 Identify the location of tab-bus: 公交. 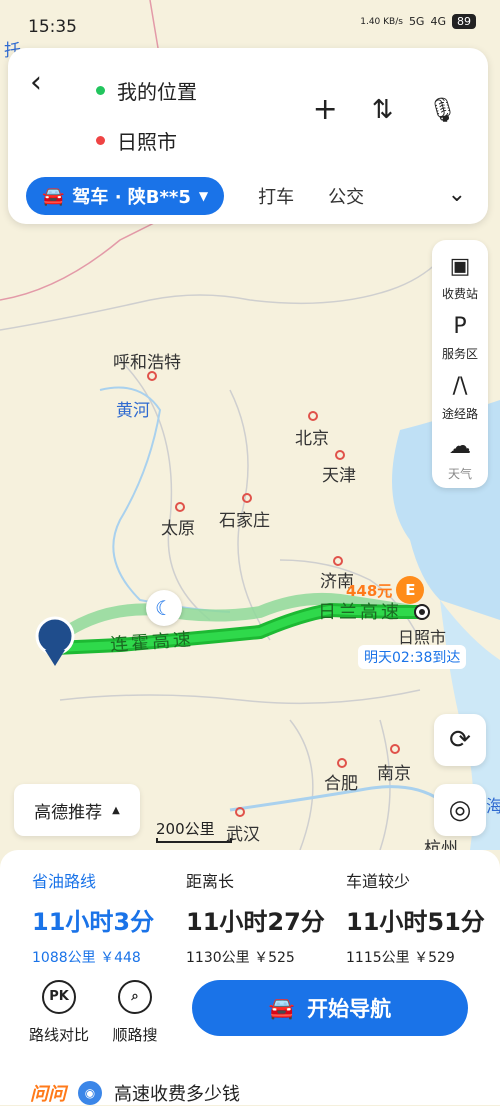
(346, 196).